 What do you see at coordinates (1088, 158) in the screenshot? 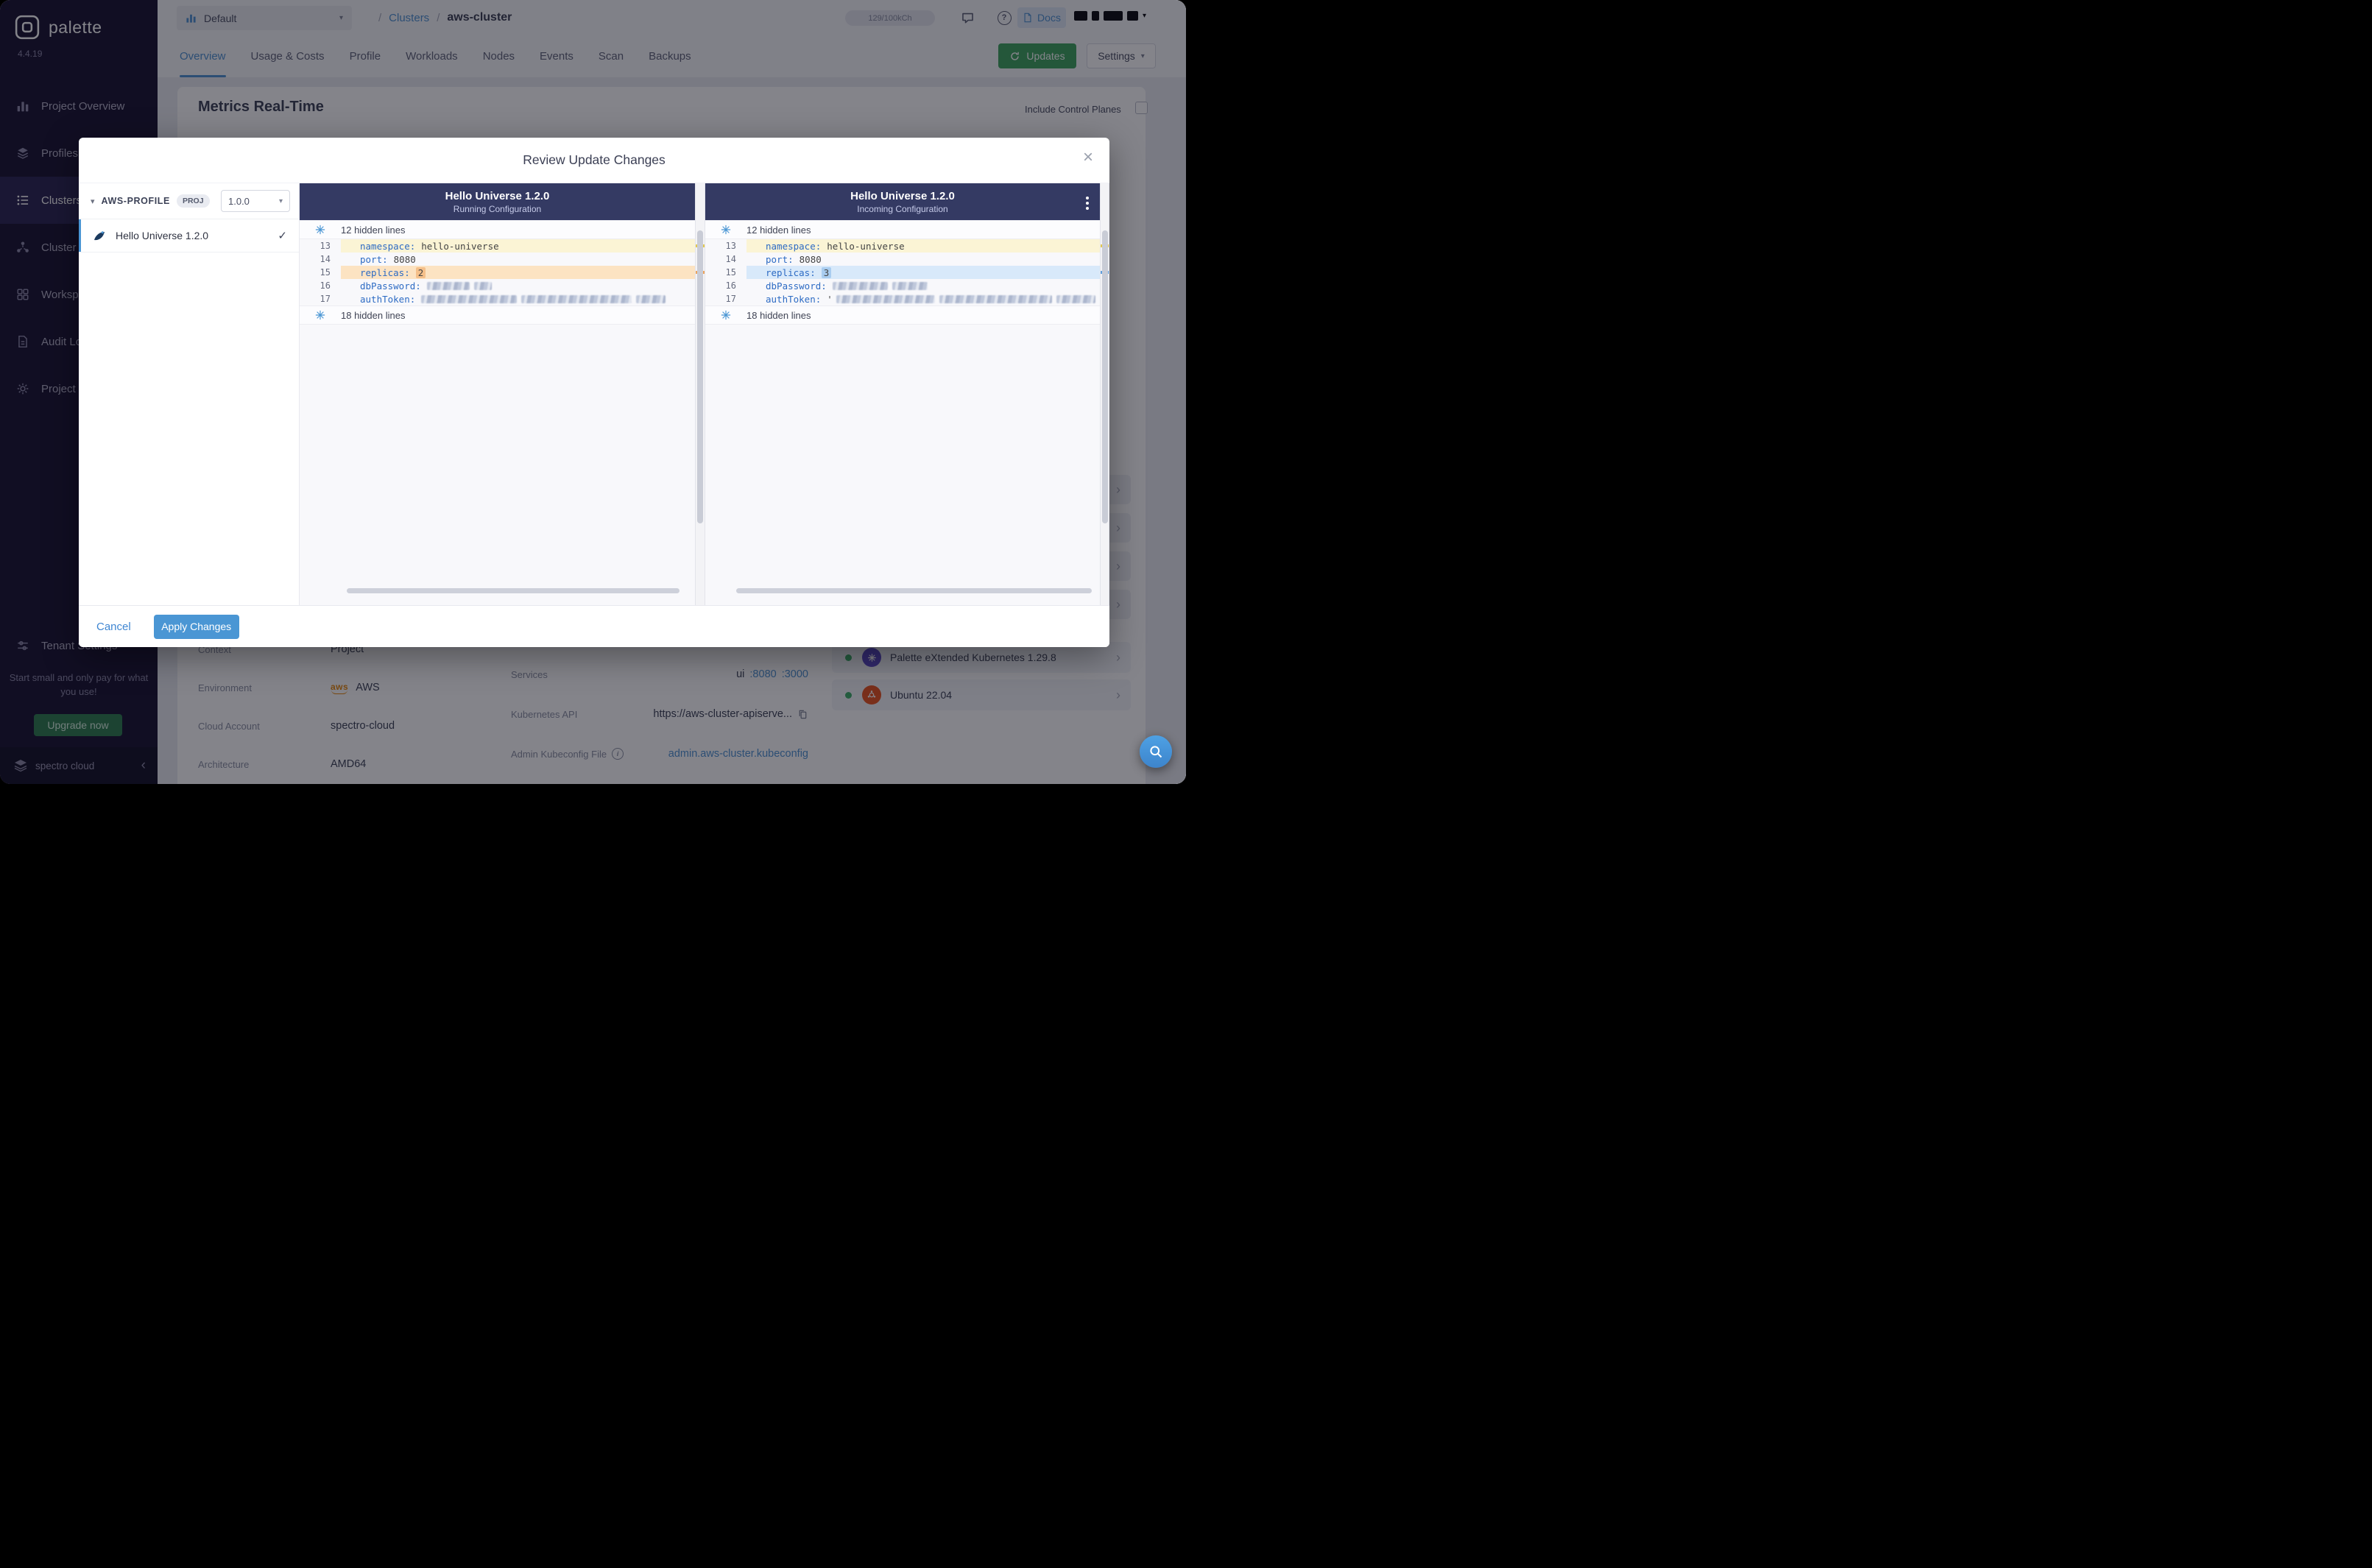
I see `close-icon: ×` at bounding box center [1088, 158].